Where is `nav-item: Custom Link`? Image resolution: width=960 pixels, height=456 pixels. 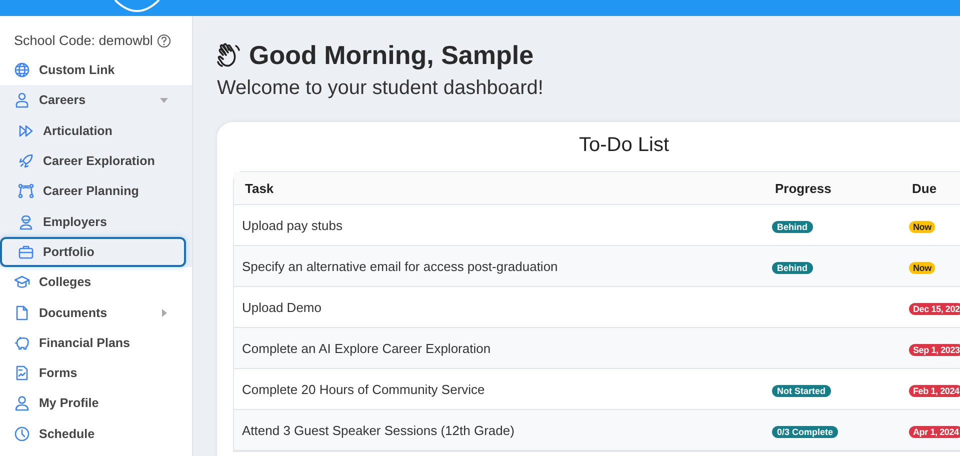
nav-item: Custom Link is located at coordinates (93, 70).